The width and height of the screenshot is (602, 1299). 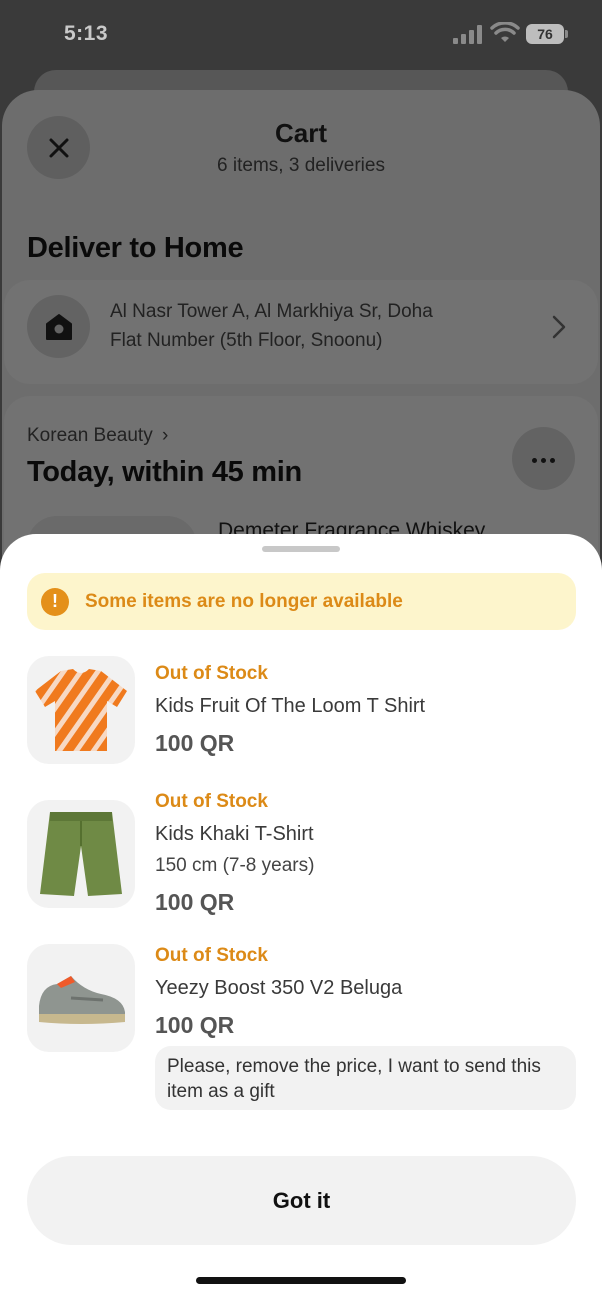 What do you see at coordinates (234, 834) in the screenshot?
I see `product-name: Kids Khaki T-Shirt` at bounding box center [234, 834].